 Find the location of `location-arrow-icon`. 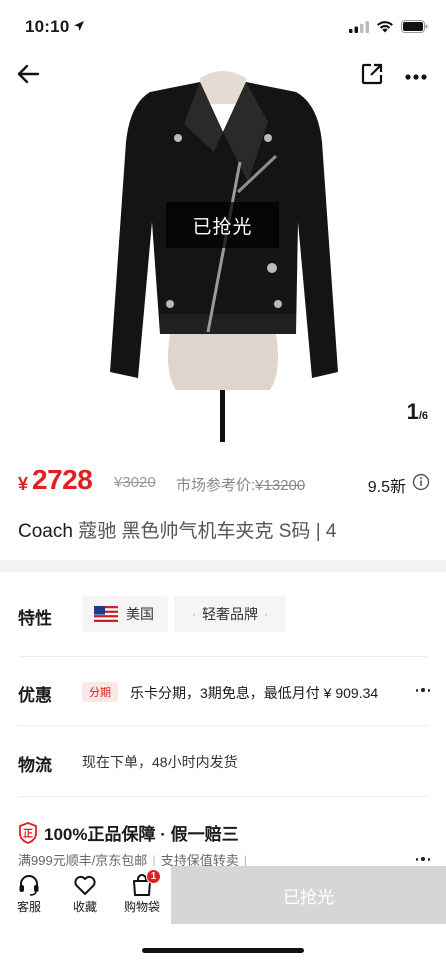

location-arrow-icon is located at coordinates (79, 28).